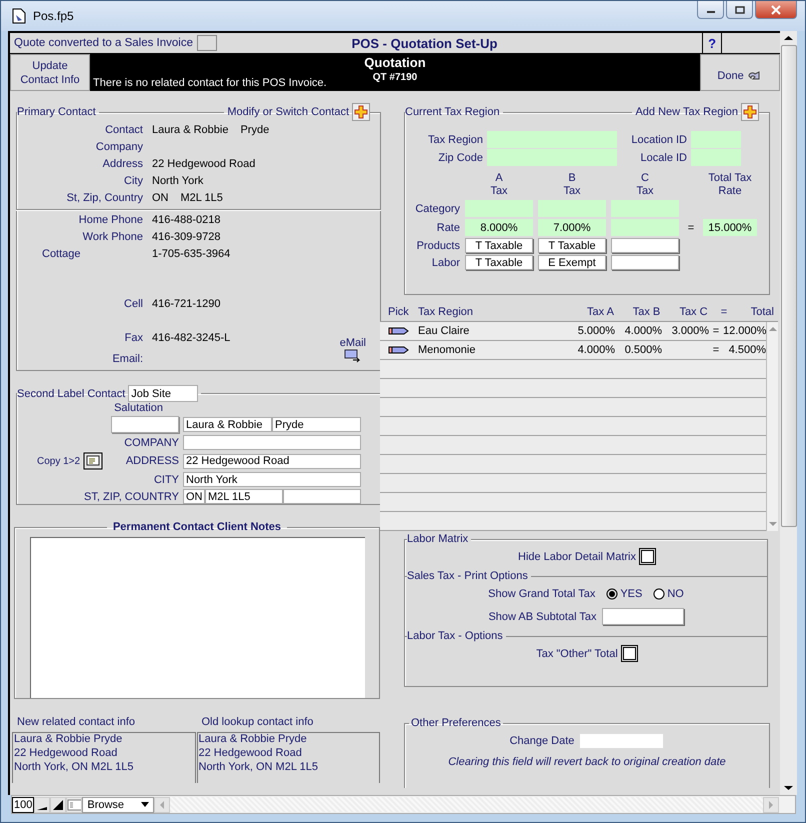 The width and height of the screenshot is (806, 823). I want to click on close-button, so click(776, 10).